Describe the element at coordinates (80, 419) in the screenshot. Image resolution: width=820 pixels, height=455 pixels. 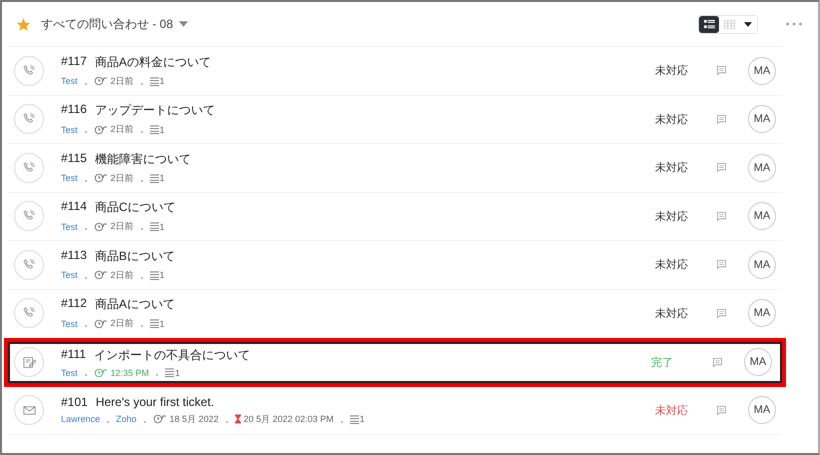
I see `contact-link: Lawrence` at that location.